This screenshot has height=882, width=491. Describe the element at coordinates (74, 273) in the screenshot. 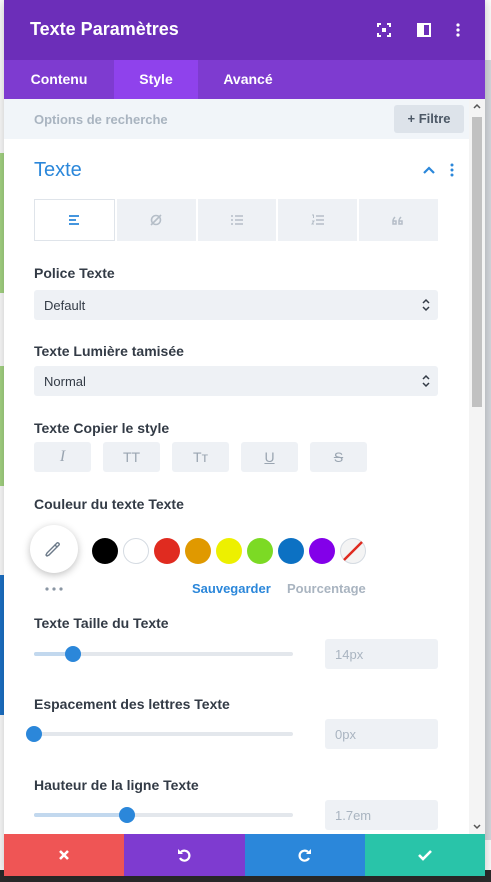

I see `font-label: Police Texte` at that location.